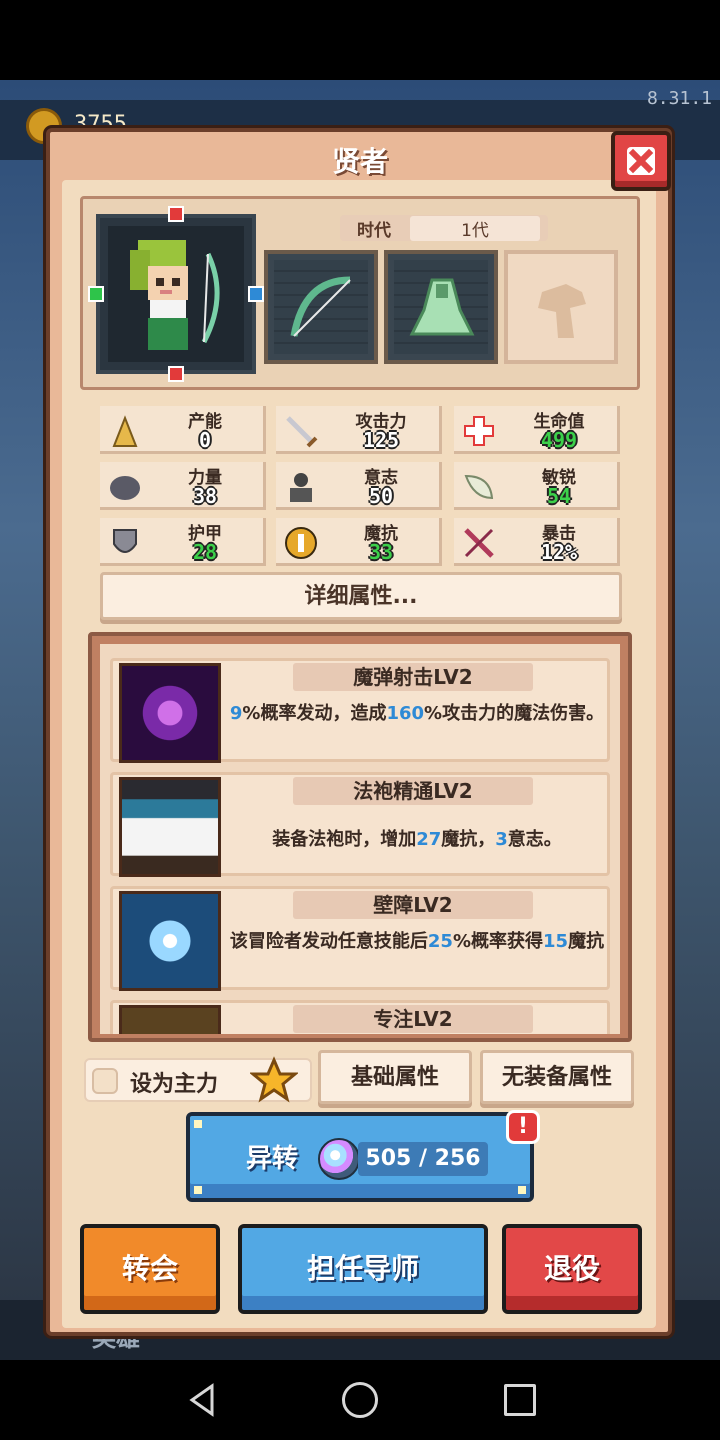  I want to click on home-icon, so click(360, 1400).